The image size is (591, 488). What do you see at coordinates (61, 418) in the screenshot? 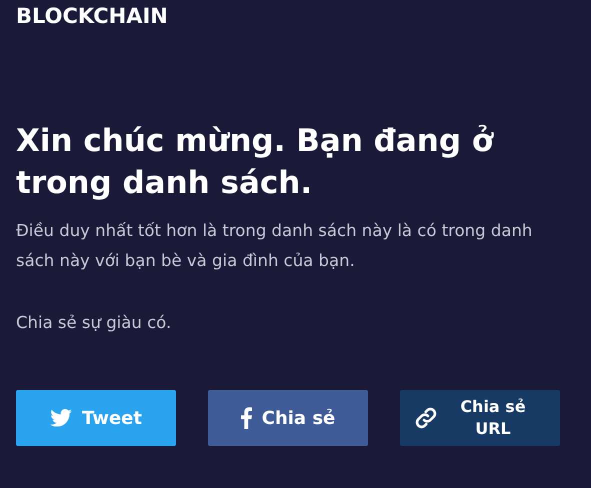
I see `bird-icon` at bounding box center [61, 418].